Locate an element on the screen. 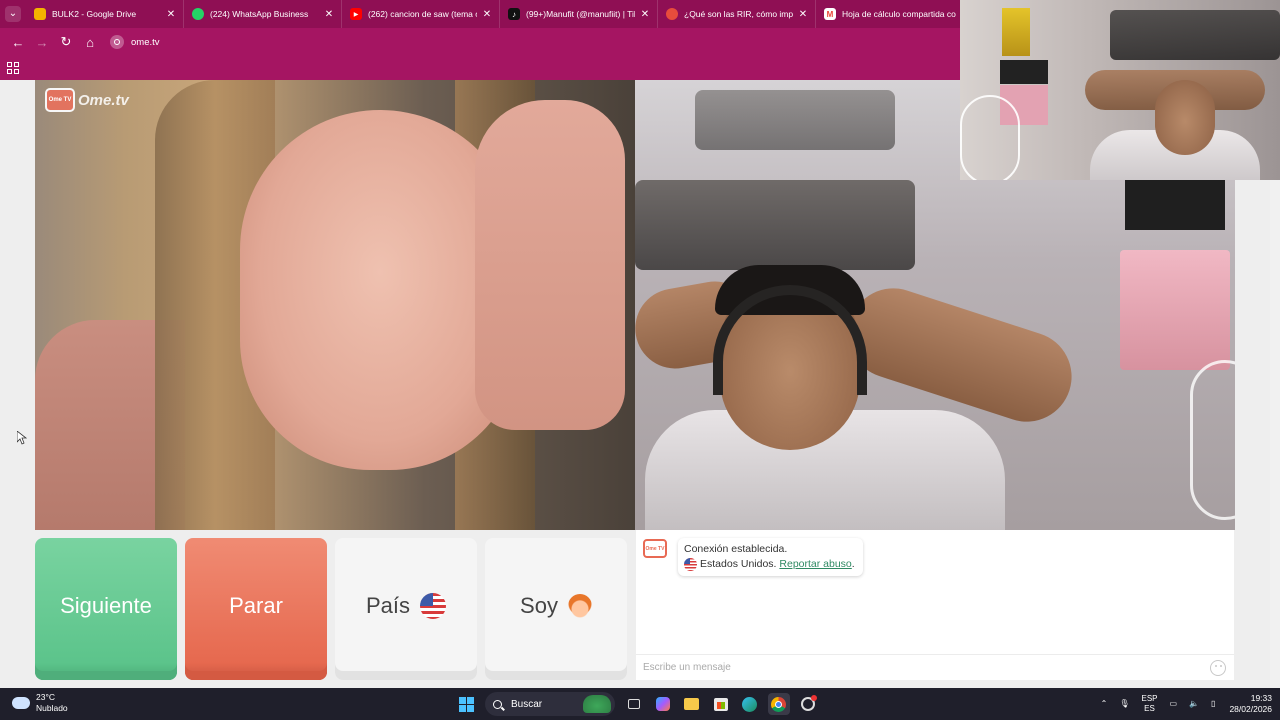 The height and width of the screenshot is (720, 1280). url-text: ome.tv is located at coordinates (145, 42).